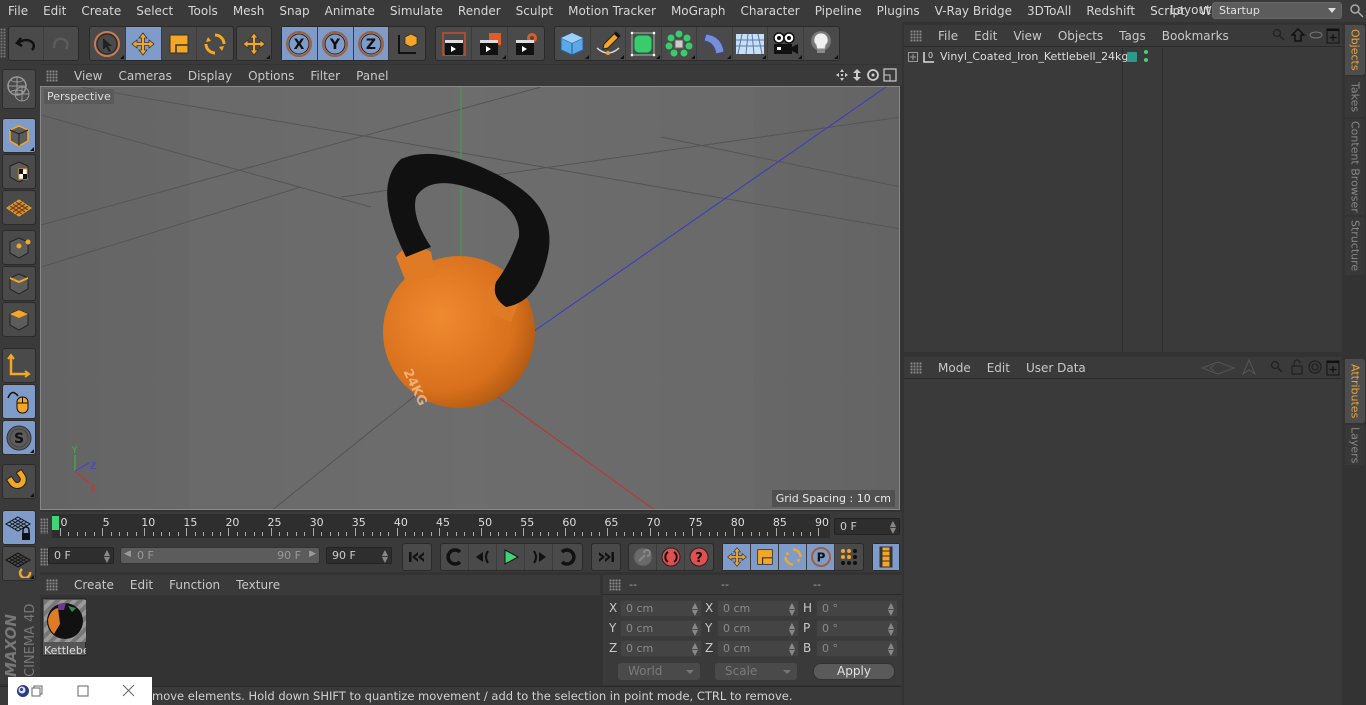 The width and height of the screenshot is (1366, 705). Describe the element at coordinates (88, 76) in the screenshot. I see `viewport-menu-view: View` at that location.